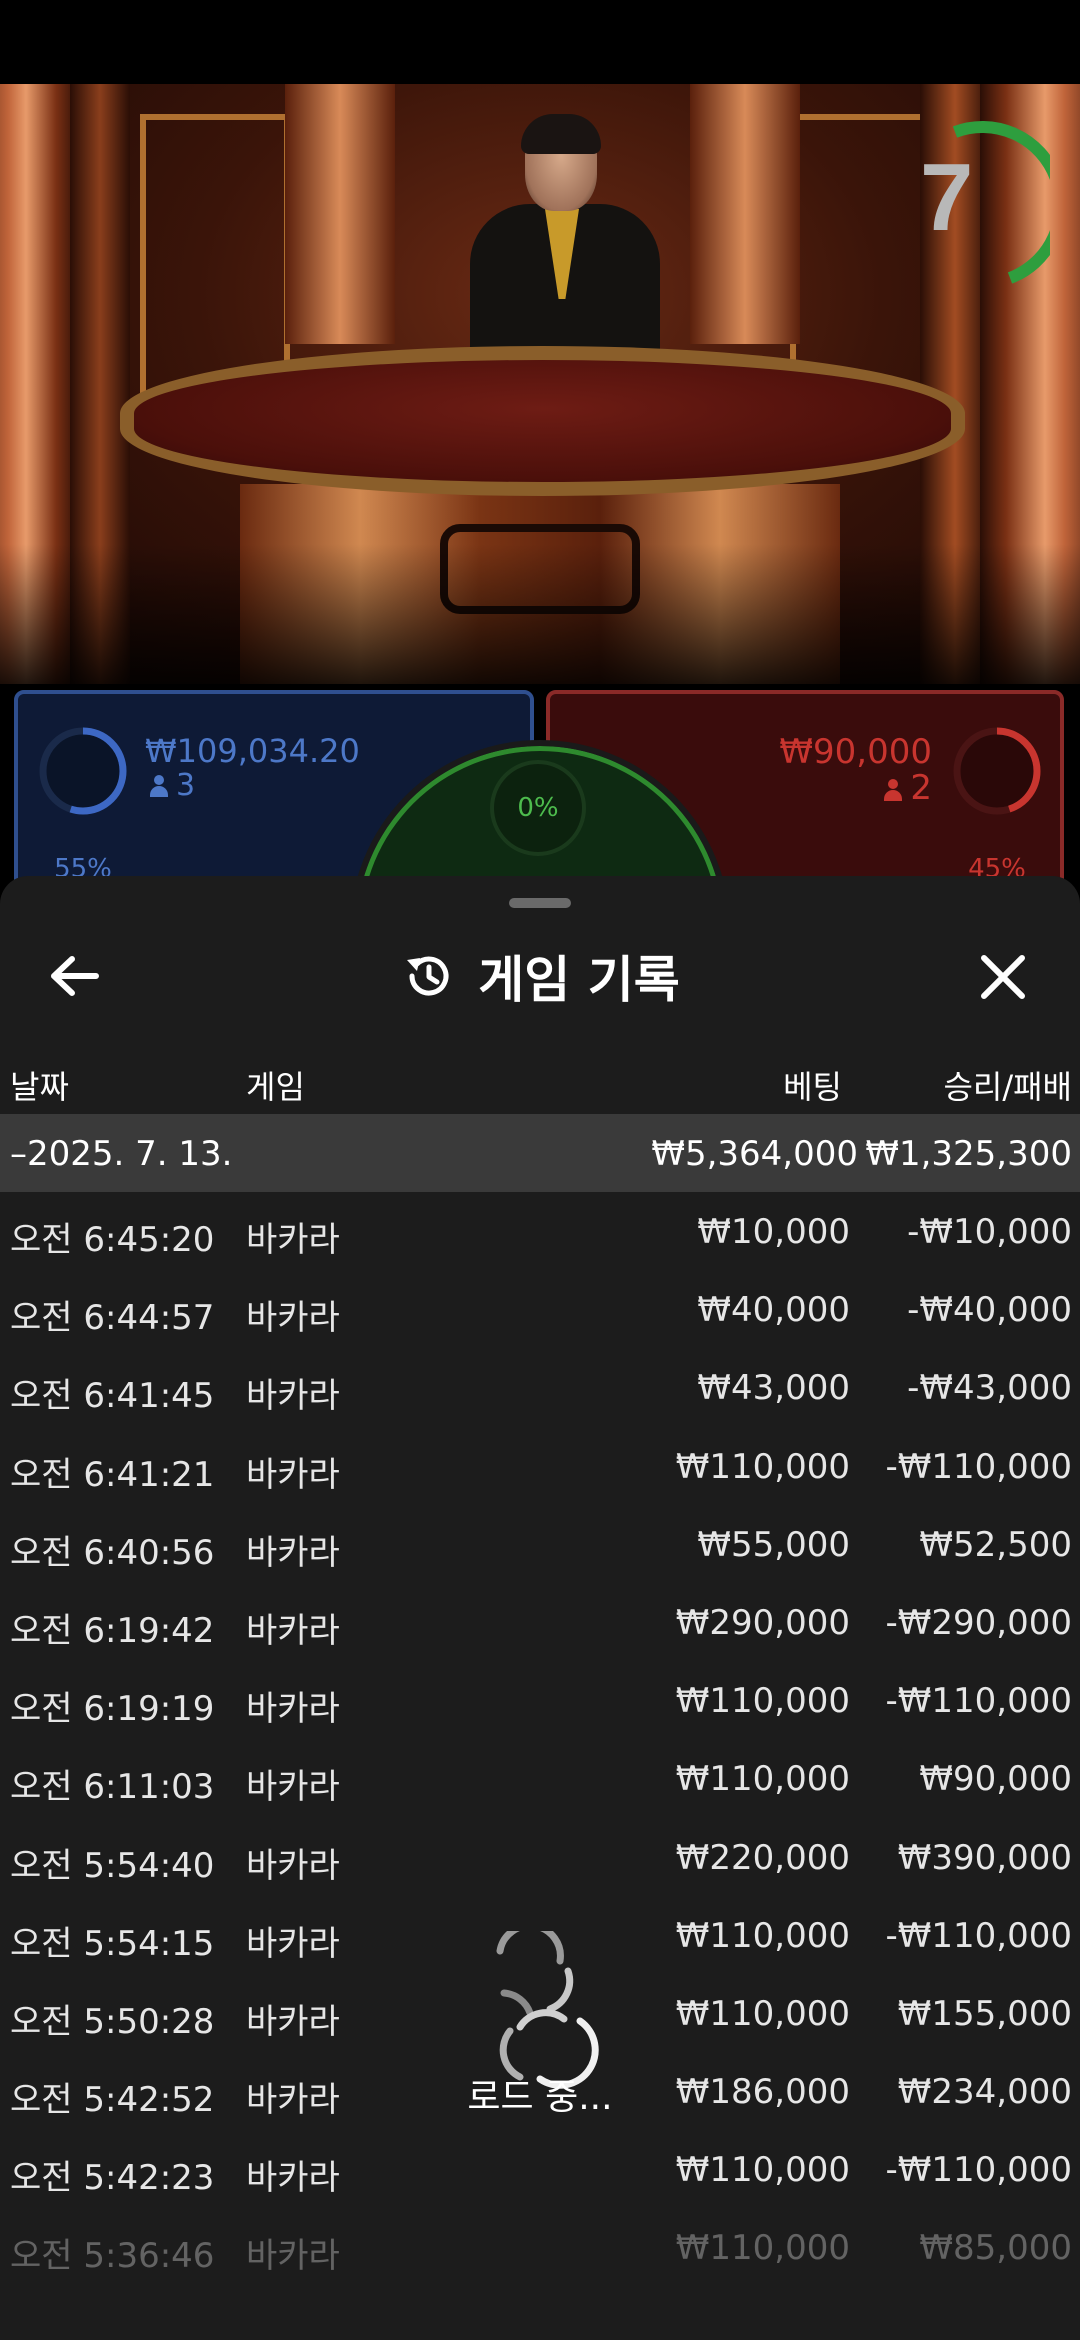  What do you see at coordinates (773, 1544) in the screenshot?
I see `row-bet-amount: ₩55,000` at bounding box center [773, 1544].